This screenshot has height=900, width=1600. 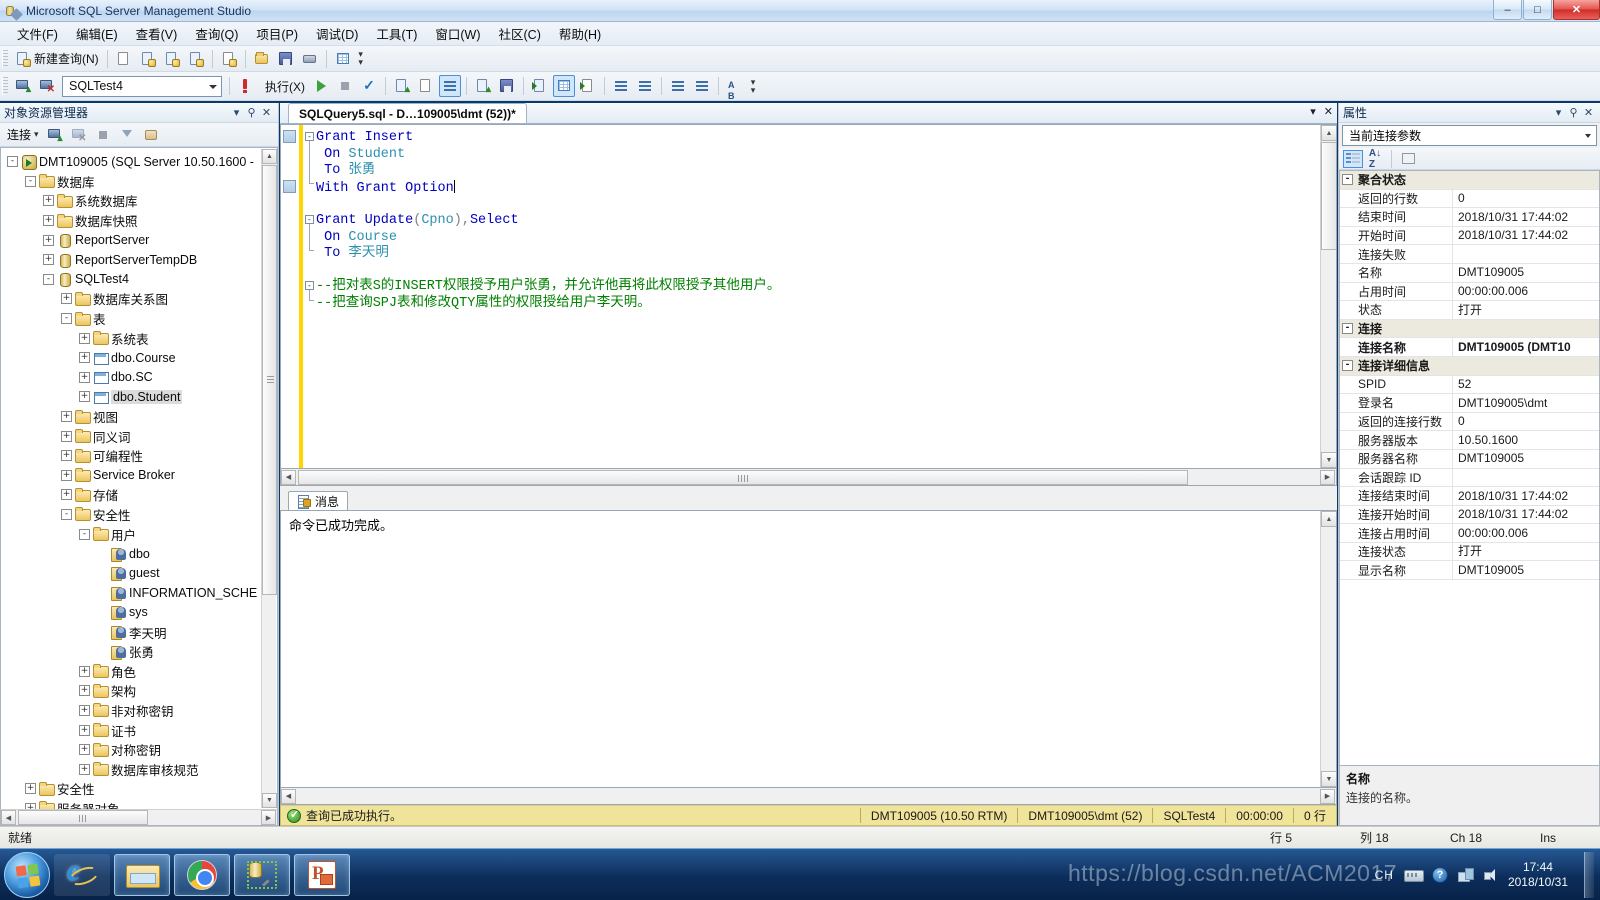 I want to click on property-value, so click(x=1525, y=477).